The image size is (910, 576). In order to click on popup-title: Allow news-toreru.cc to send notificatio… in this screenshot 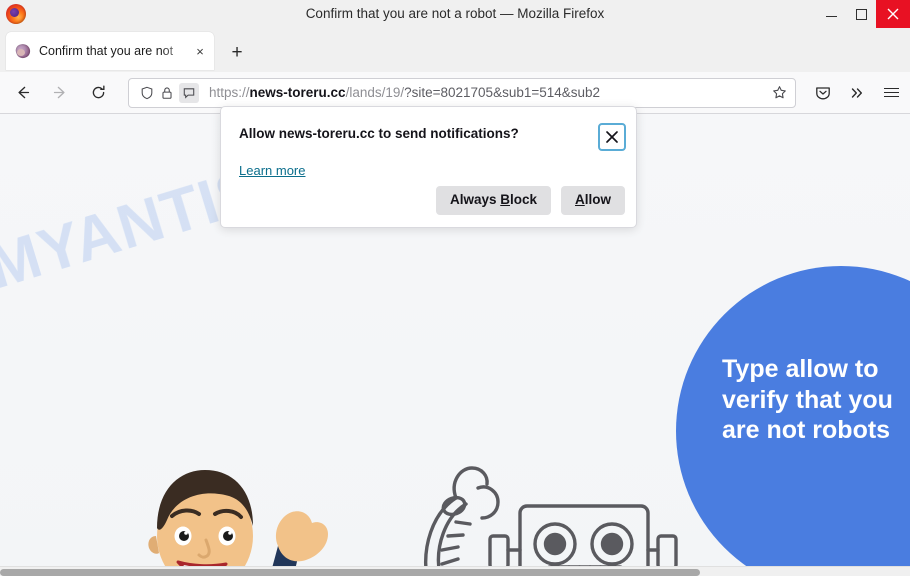, I will do `click(379, 133)`.